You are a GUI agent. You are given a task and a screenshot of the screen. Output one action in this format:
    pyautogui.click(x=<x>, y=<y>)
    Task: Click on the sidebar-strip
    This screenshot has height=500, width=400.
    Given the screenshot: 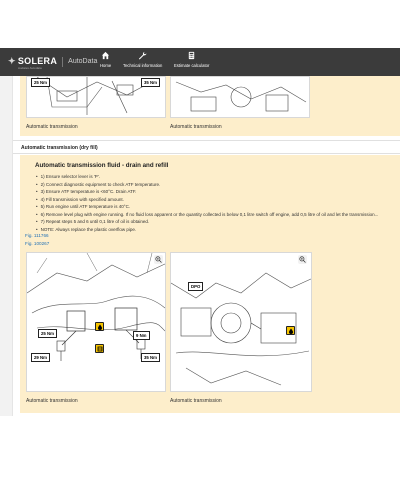 What is the action you would take?
    pyautogui.click(x=6, y=246)
    